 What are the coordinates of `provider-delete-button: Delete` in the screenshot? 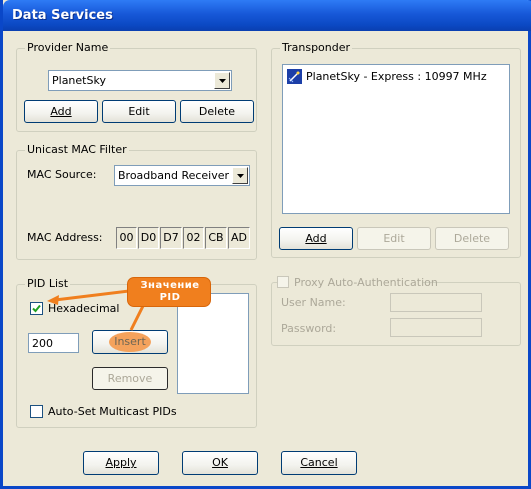 It's located at (217, 111).